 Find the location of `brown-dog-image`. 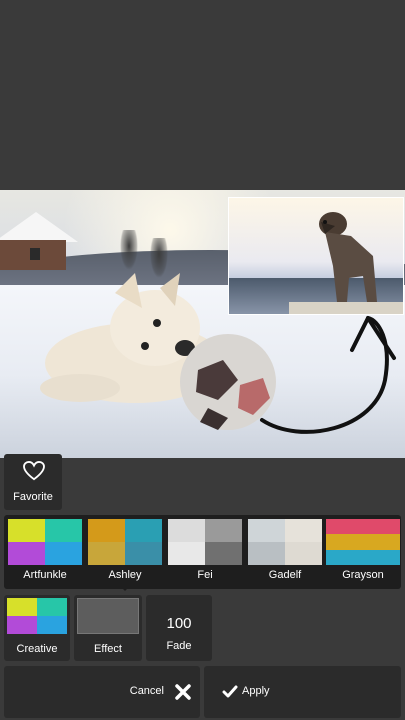

brown-dog-image is located at coordinates (348, 257).